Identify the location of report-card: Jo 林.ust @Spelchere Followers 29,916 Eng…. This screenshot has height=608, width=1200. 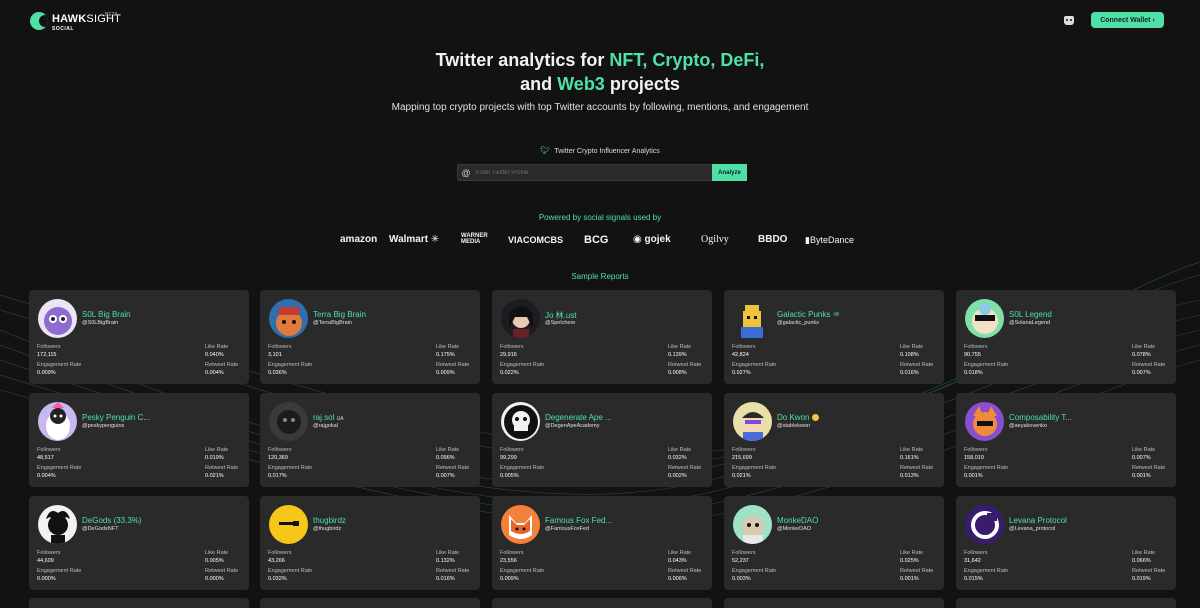
(602, 337).